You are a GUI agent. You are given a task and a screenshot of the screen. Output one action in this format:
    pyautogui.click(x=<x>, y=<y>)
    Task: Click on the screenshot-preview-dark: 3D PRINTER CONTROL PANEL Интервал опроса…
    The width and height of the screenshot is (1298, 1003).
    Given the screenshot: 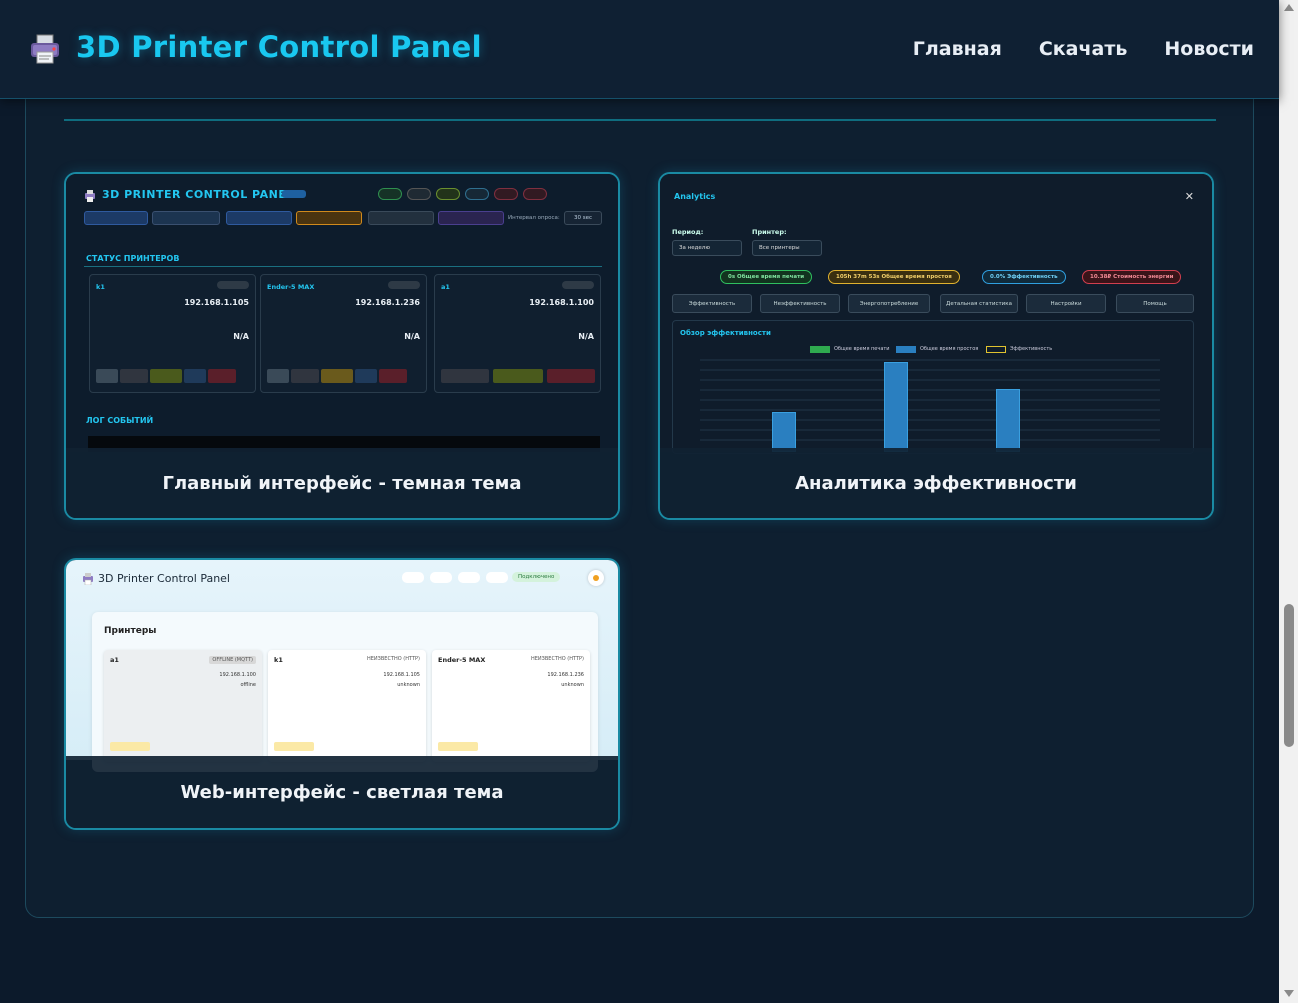 What is the action you would take?
    pyautogui.click(x=342, y=313)
    